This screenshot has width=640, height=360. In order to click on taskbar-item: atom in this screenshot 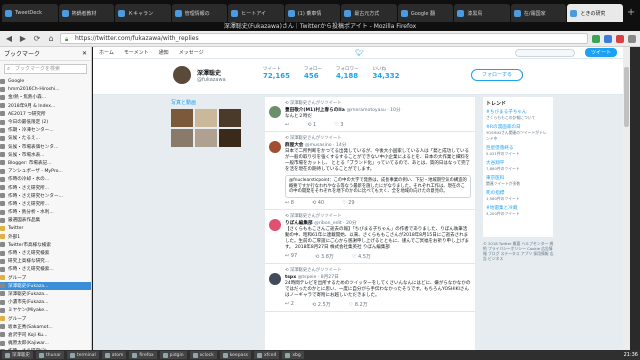, I will do `click(114, 355)`.